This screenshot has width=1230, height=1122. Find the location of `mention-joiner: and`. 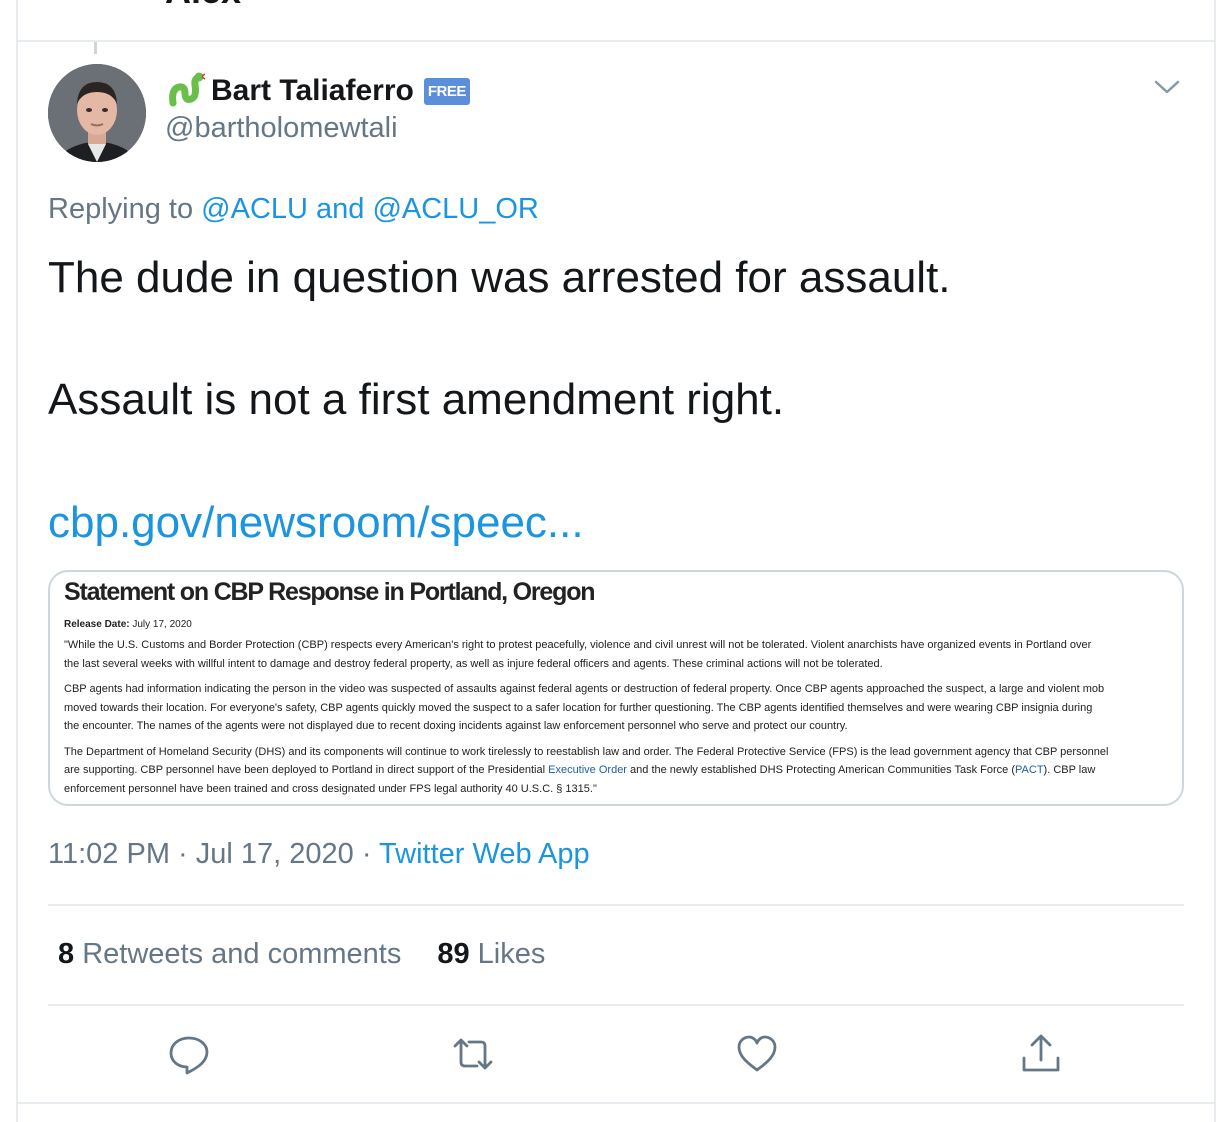

mention-joiner: and is located at coordinates (340, 209).